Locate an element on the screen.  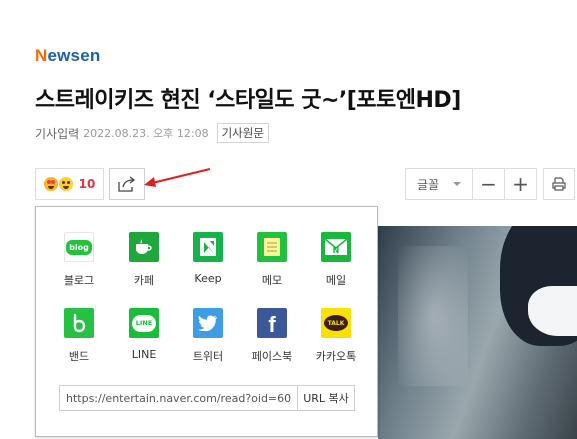
love-emoji-icon is located at coordinates (50, 184).